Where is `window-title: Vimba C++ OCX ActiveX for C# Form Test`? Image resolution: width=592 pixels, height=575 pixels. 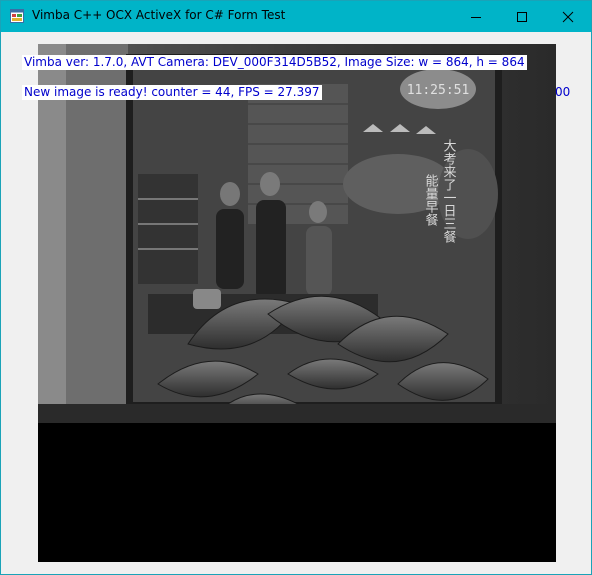 window-title: Vimba C++ OCX ActiveX for C# Form Test is located at coordinates (159, 15).